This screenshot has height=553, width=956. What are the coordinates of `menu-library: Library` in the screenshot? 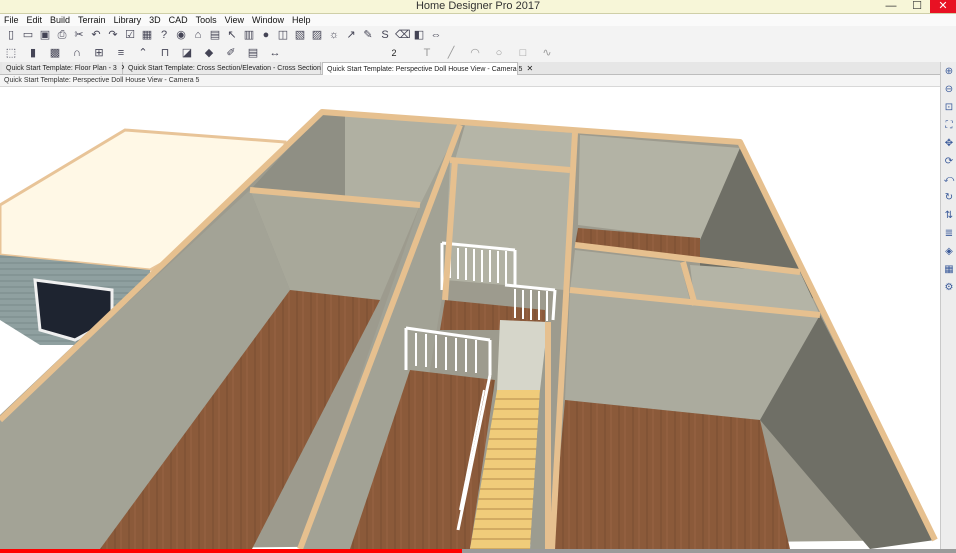 It's located at (128, 20).